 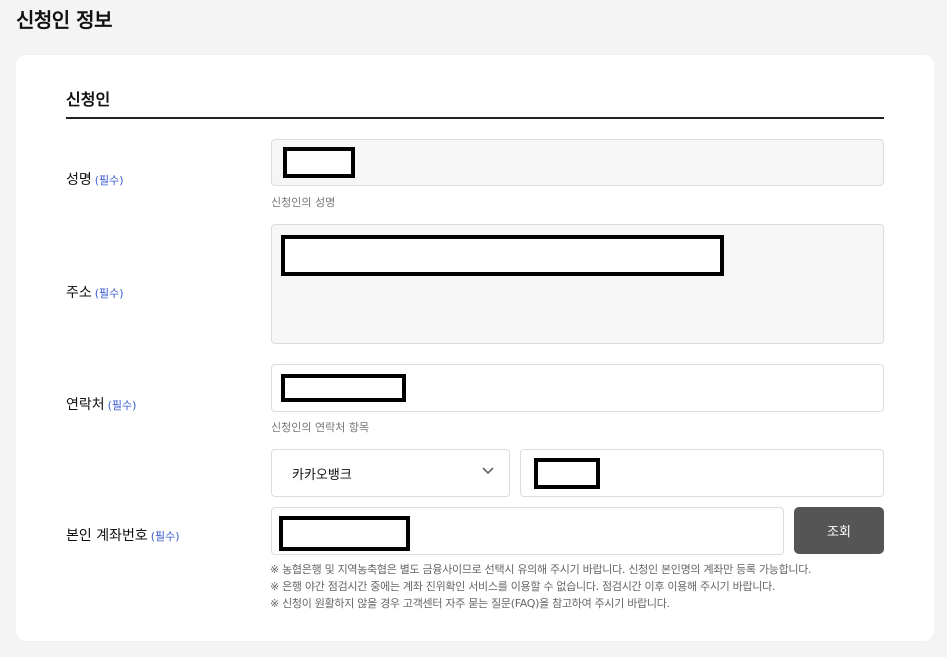 What do you see at coordinates (567, 473) in the screenshot?
I see `redacted-holder` at bounding box center [567, 473].